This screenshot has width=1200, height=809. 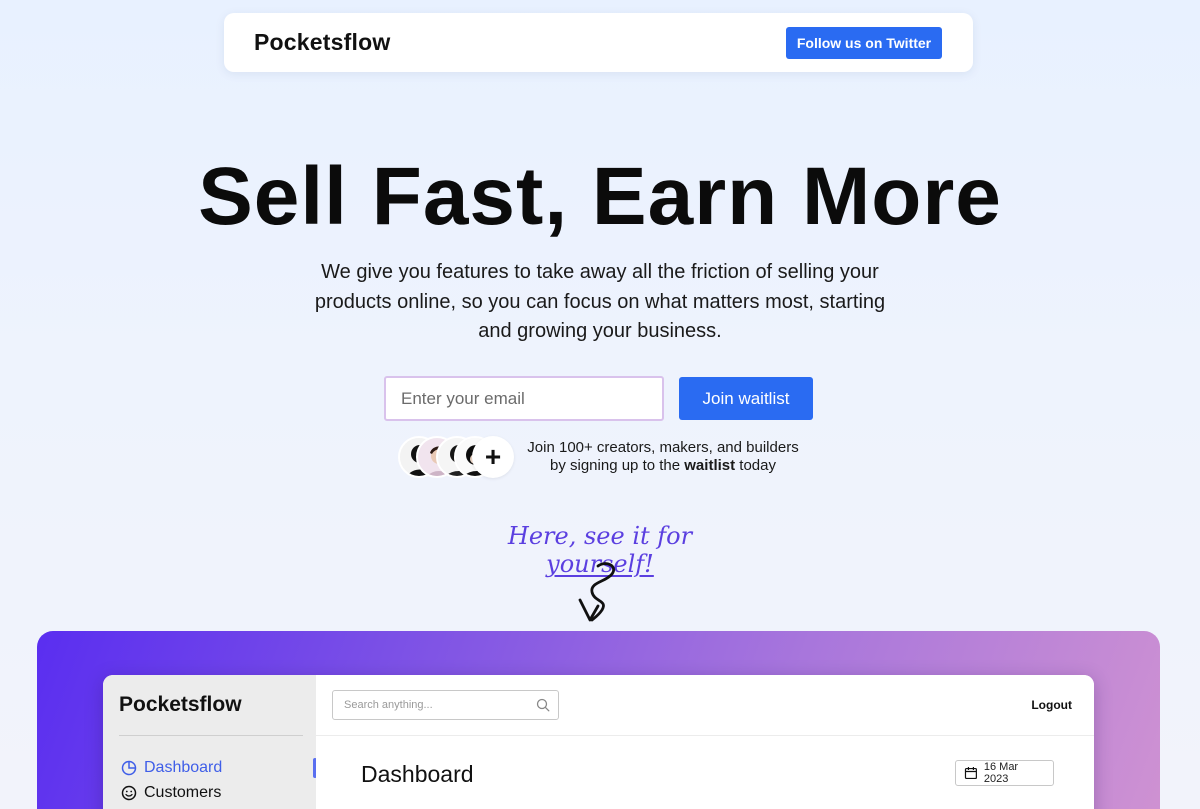 What do you see at coordinates (746, 398) in the screenshot?
I see `join-waitlist-button: Join waitlist` at bounding box center [746, 398].